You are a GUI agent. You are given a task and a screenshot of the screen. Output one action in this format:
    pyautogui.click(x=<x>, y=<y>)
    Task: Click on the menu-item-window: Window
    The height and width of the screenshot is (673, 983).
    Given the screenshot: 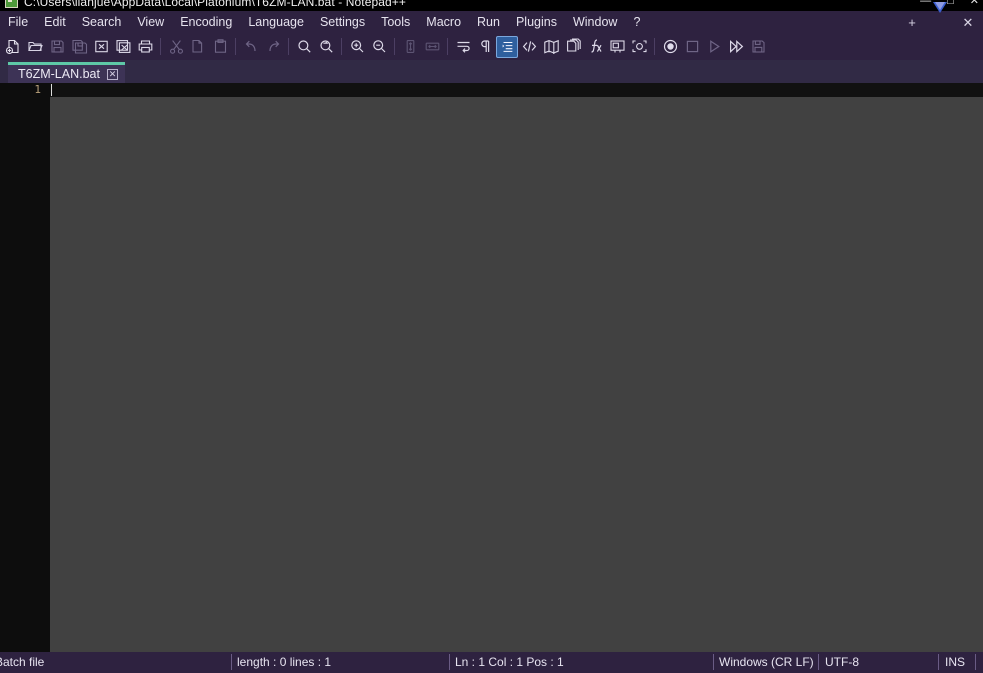 What is the action you would take?
    pyautogui.click(x=595, y=22)
    